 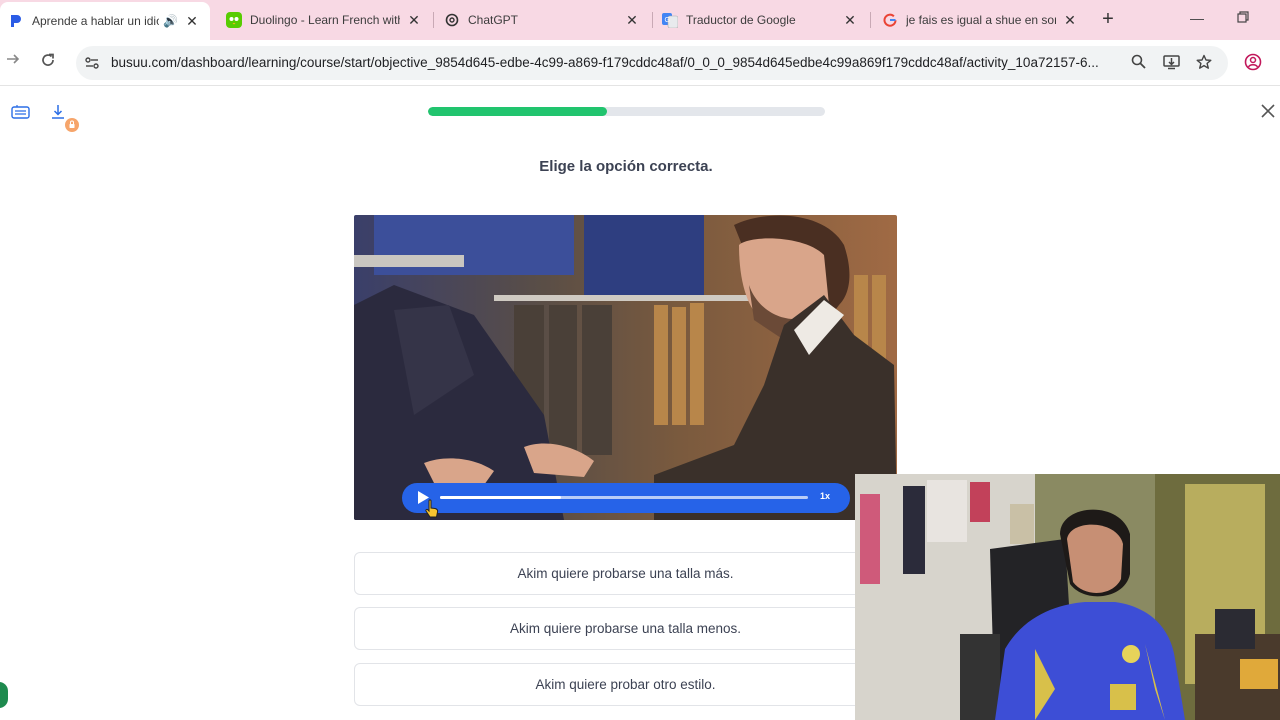 What do you see at coordinates (1204, 64) in the screenshot?
I see `bookmark-star-icon` at bounding box center [1204, 64].